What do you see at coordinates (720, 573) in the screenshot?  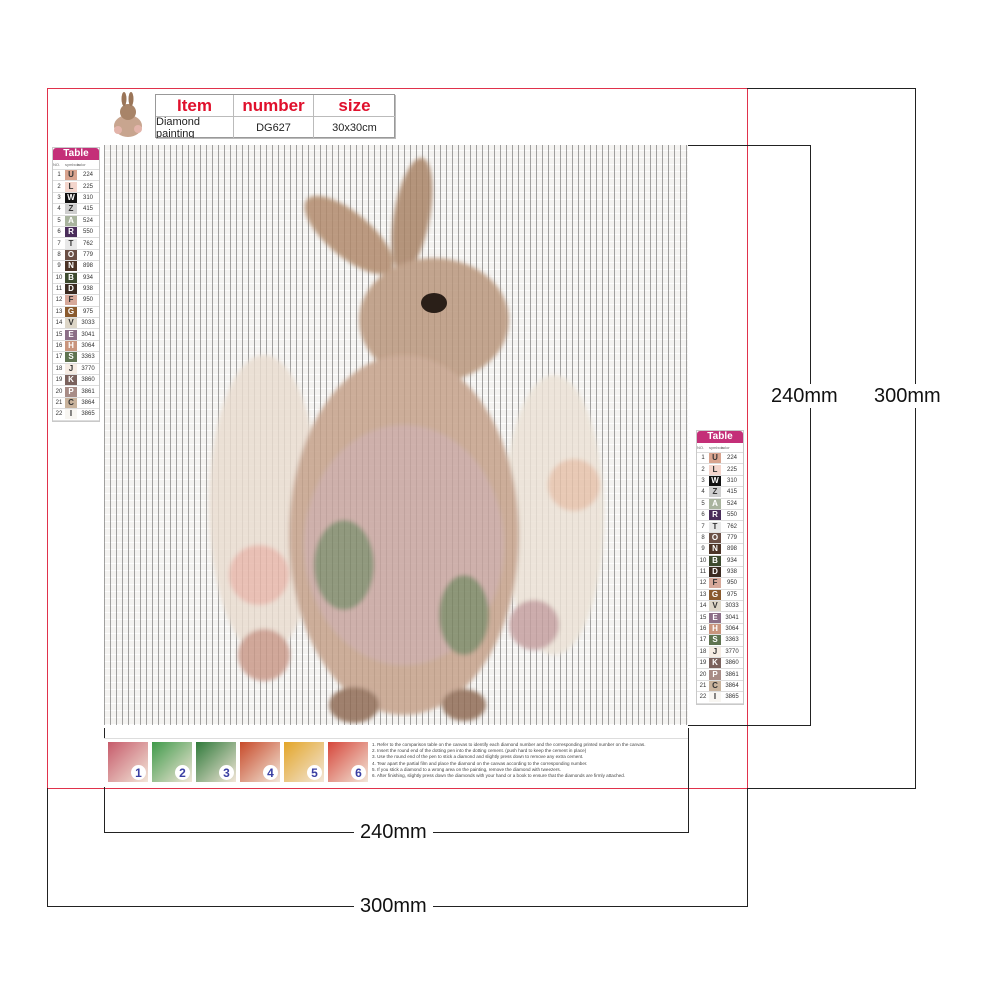 I see `color-table-row: 11 D 938` at bounding box center [720, 573].